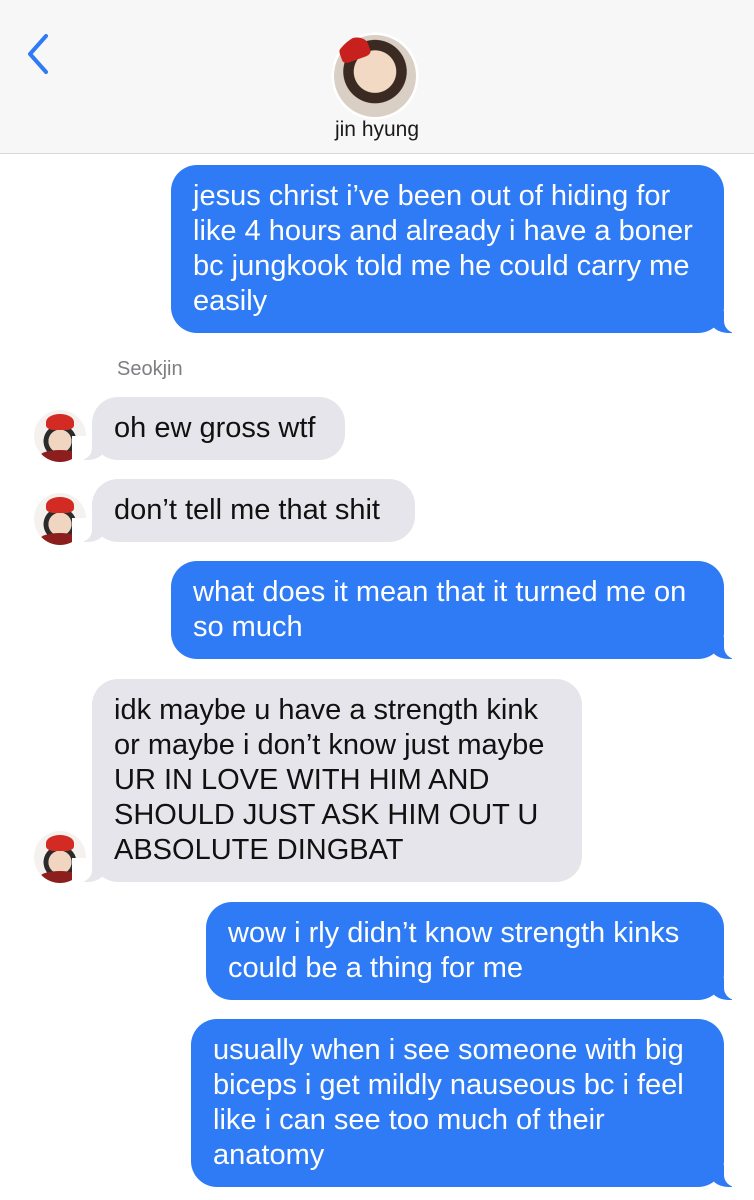 The width and height of the screenshot is (754, 1200). I want to click on sender-name: Seokjin, so click(150, 369).